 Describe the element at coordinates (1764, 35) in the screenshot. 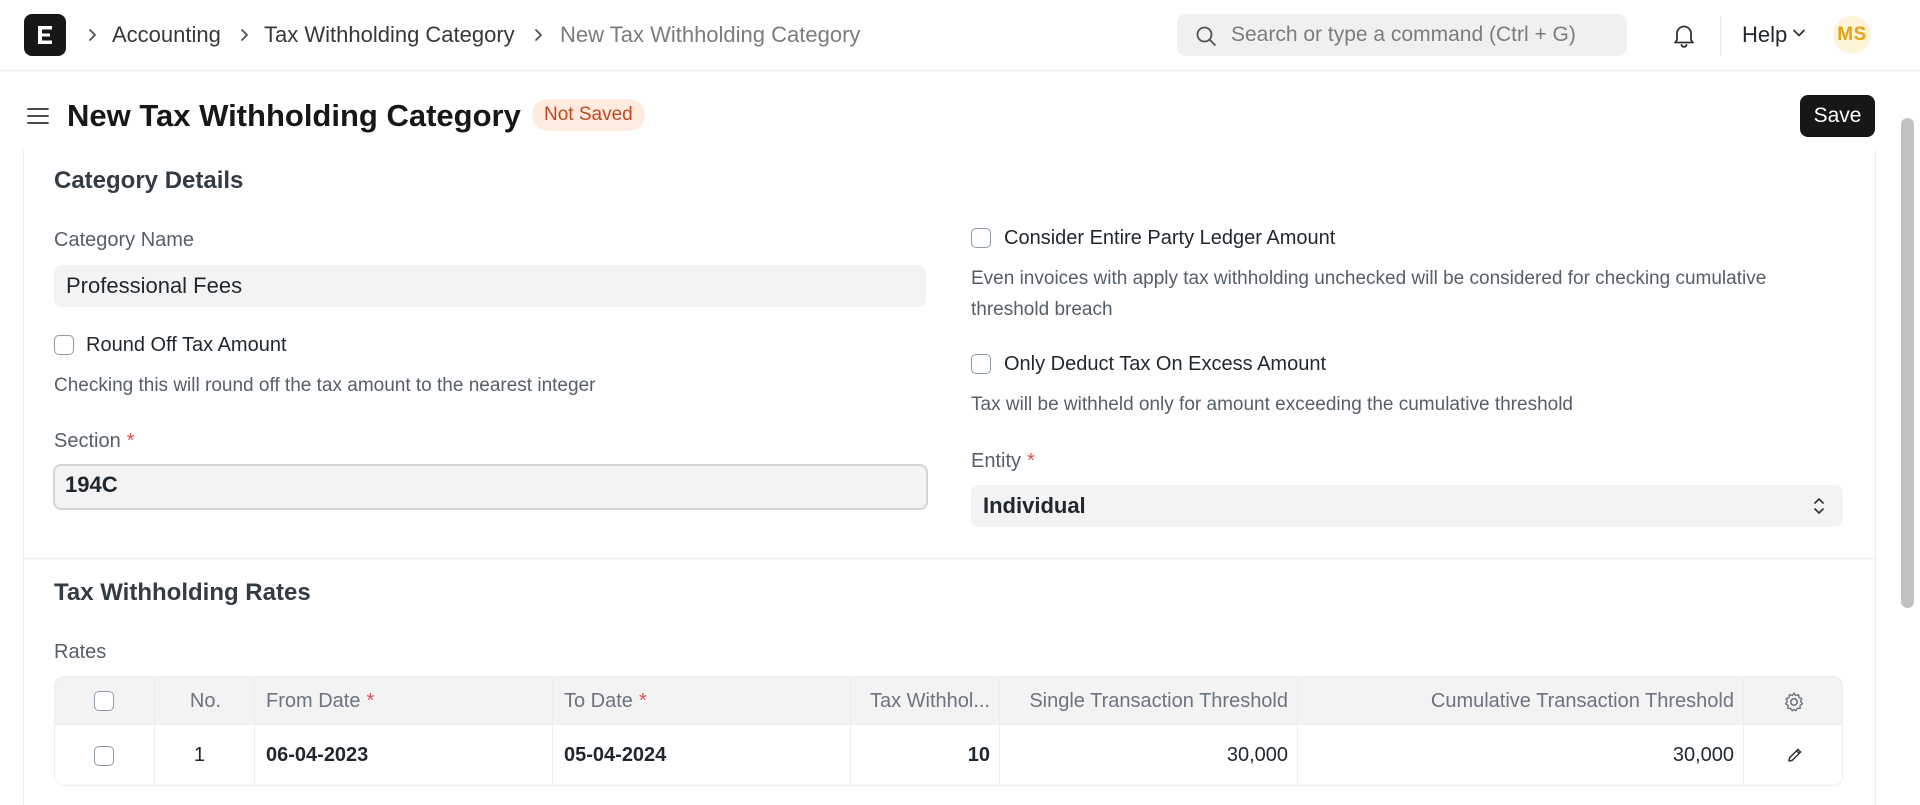

I see `help-menu: Help` at that location.